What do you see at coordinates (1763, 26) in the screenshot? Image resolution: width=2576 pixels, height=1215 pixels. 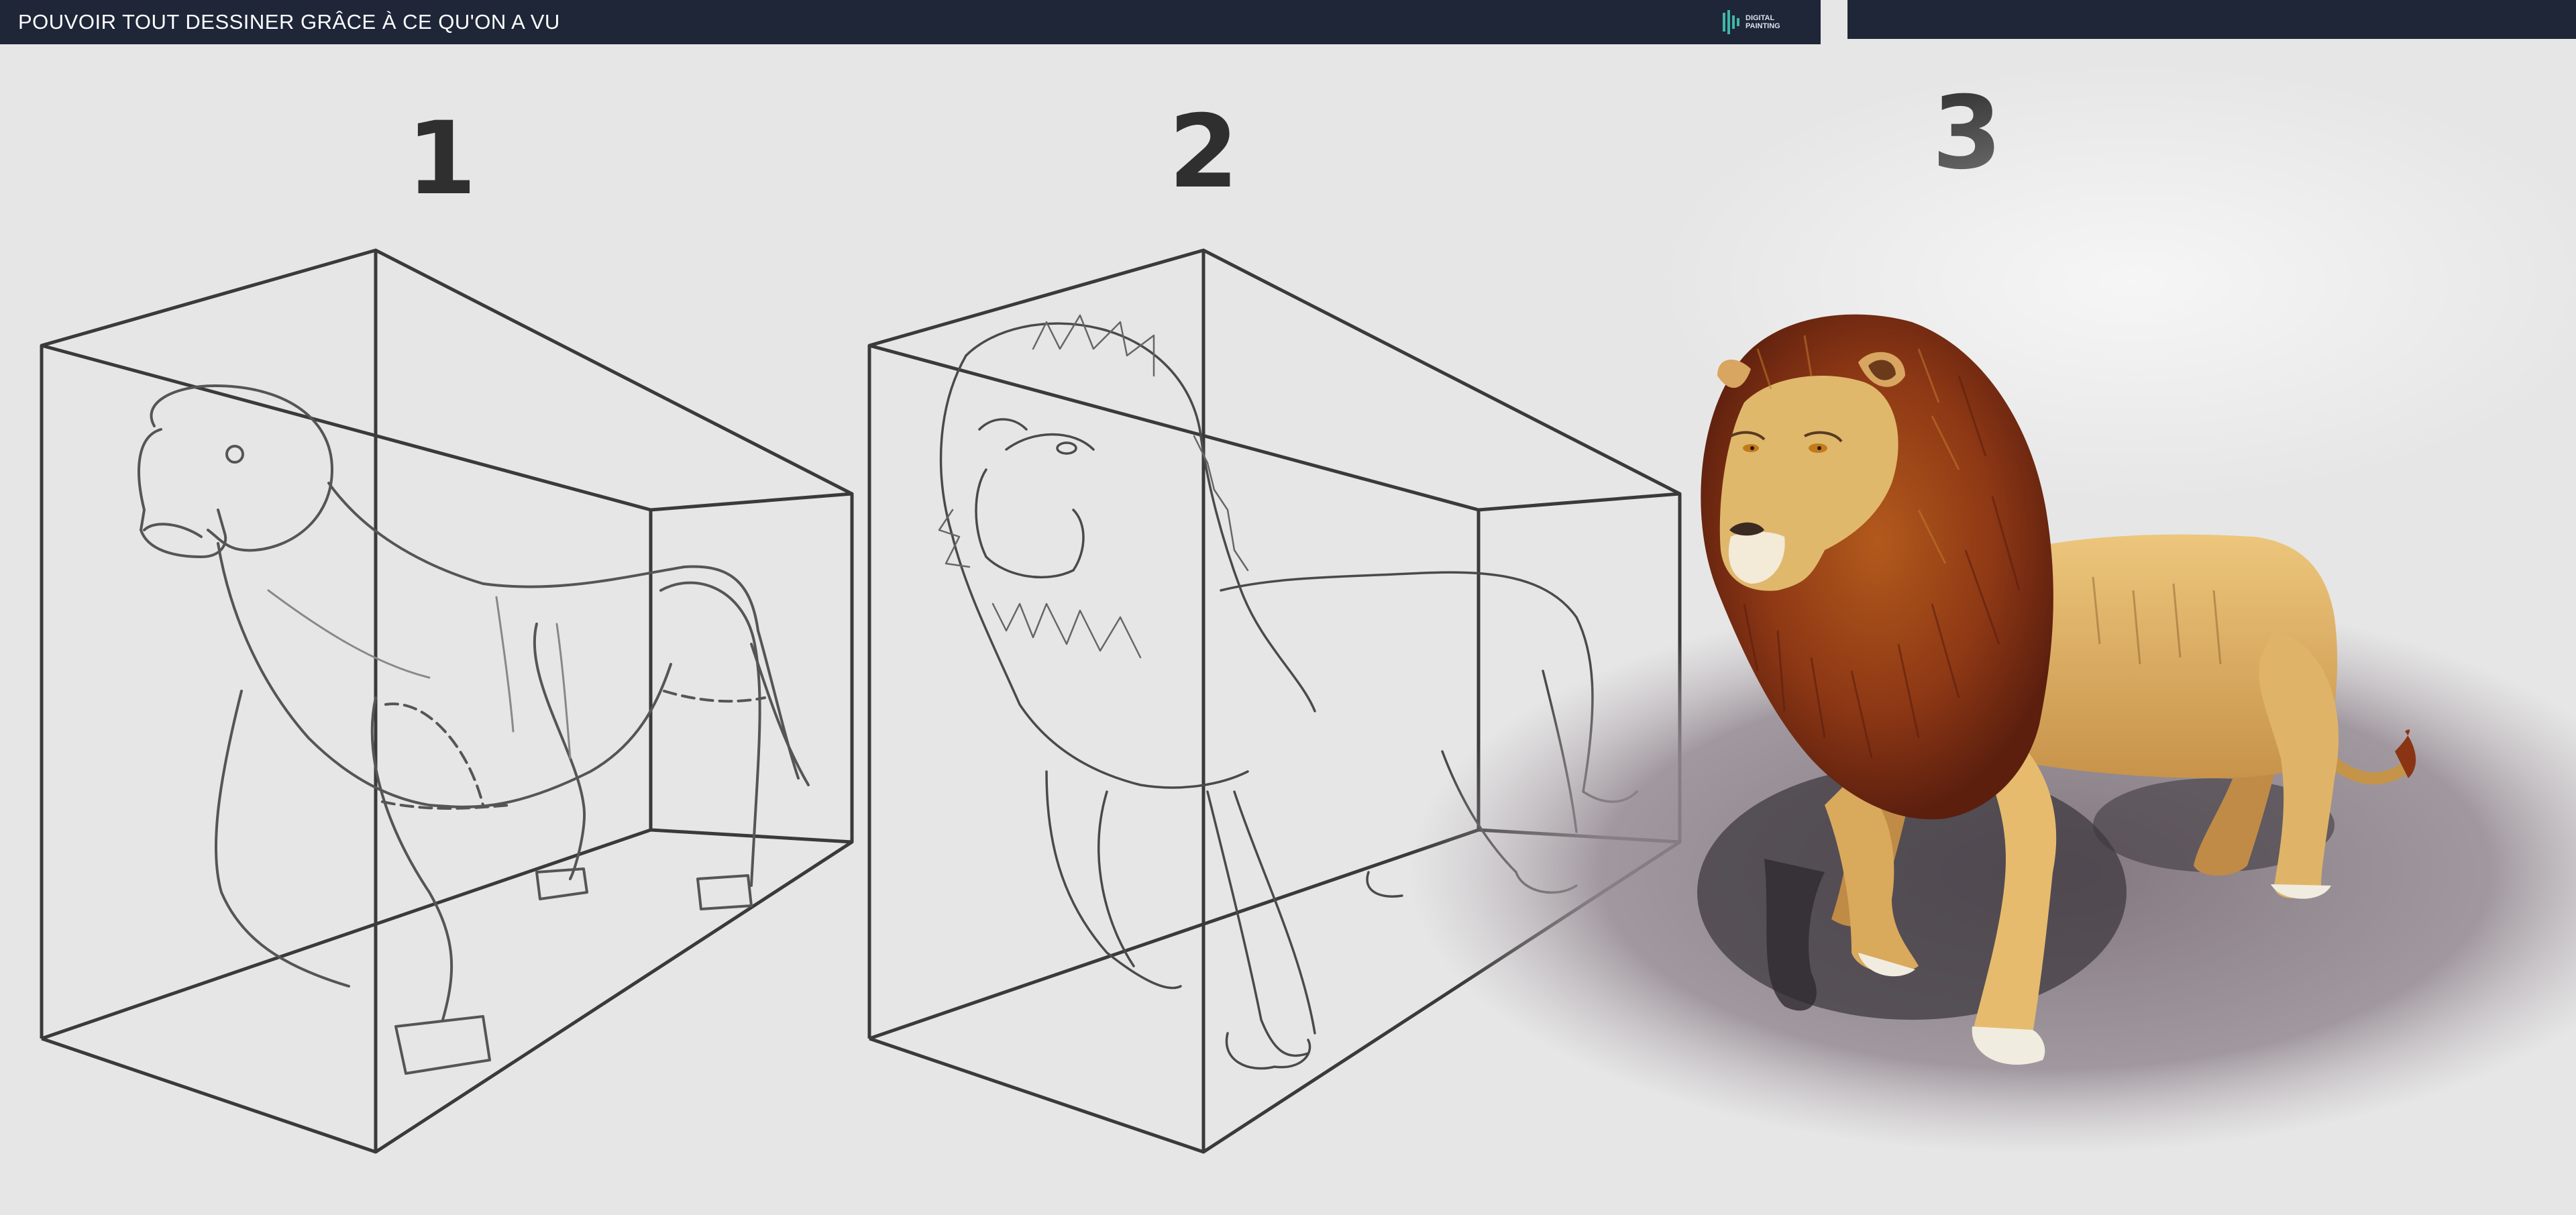 I see `logo-line-2: PAINTING` at bounding box center [1763, 26].